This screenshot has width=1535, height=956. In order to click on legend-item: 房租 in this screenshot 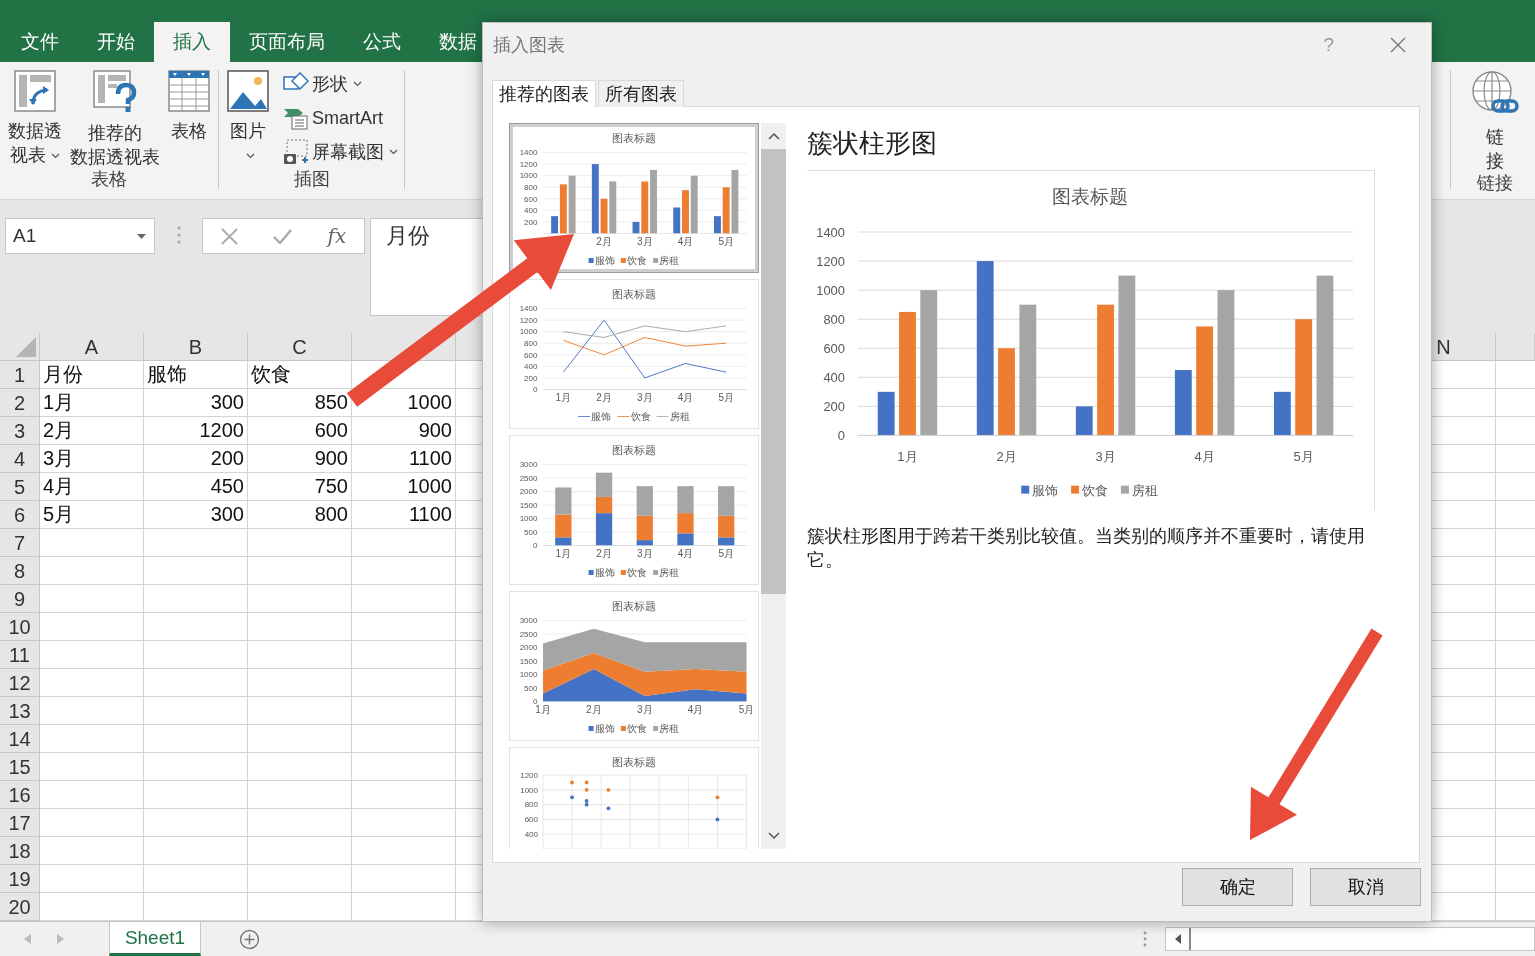, I will do `click(1139, 490)`.